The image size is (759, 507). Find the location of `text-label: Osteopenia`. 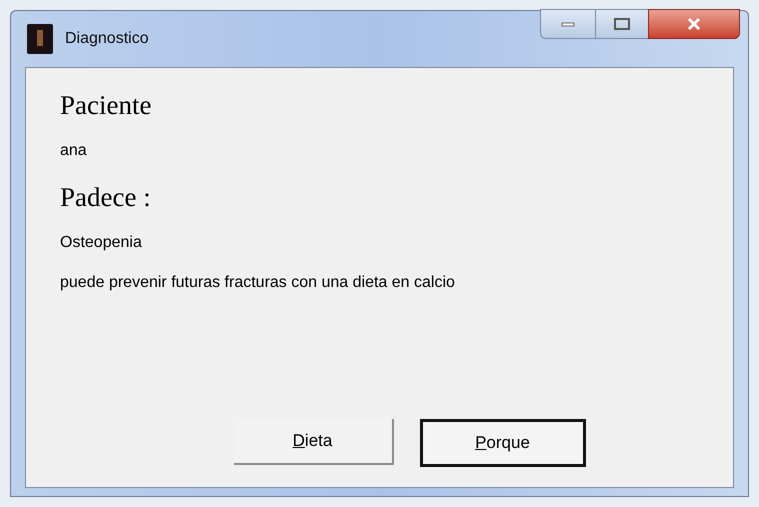

text-label: Osteopenia is located at coordinates (101, 243).